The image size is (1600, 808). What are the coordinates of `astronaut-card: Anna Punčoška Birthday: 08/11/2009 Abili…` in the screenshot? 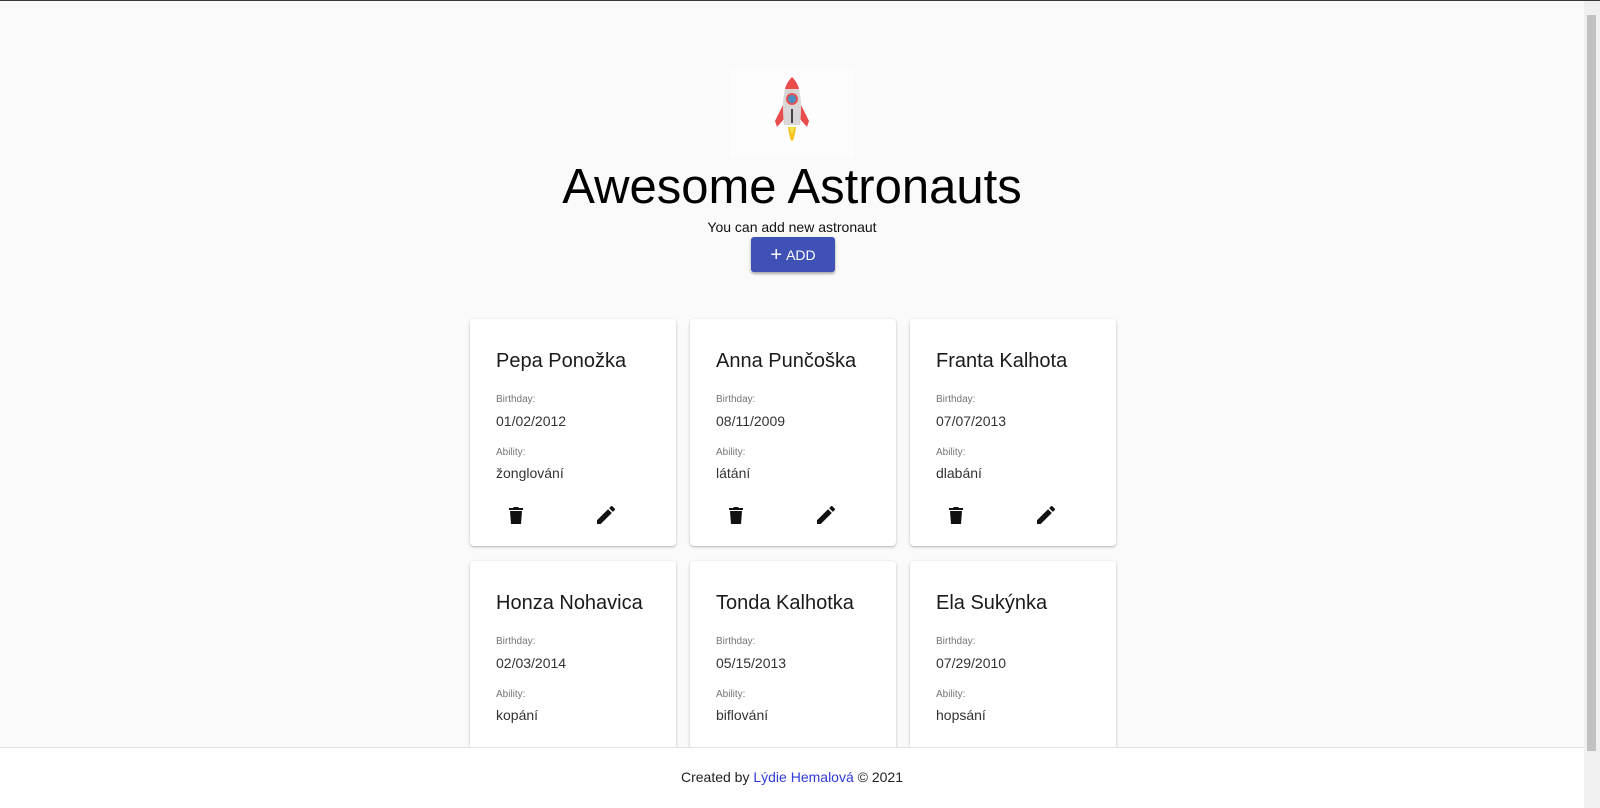 It's located at (793, 432).